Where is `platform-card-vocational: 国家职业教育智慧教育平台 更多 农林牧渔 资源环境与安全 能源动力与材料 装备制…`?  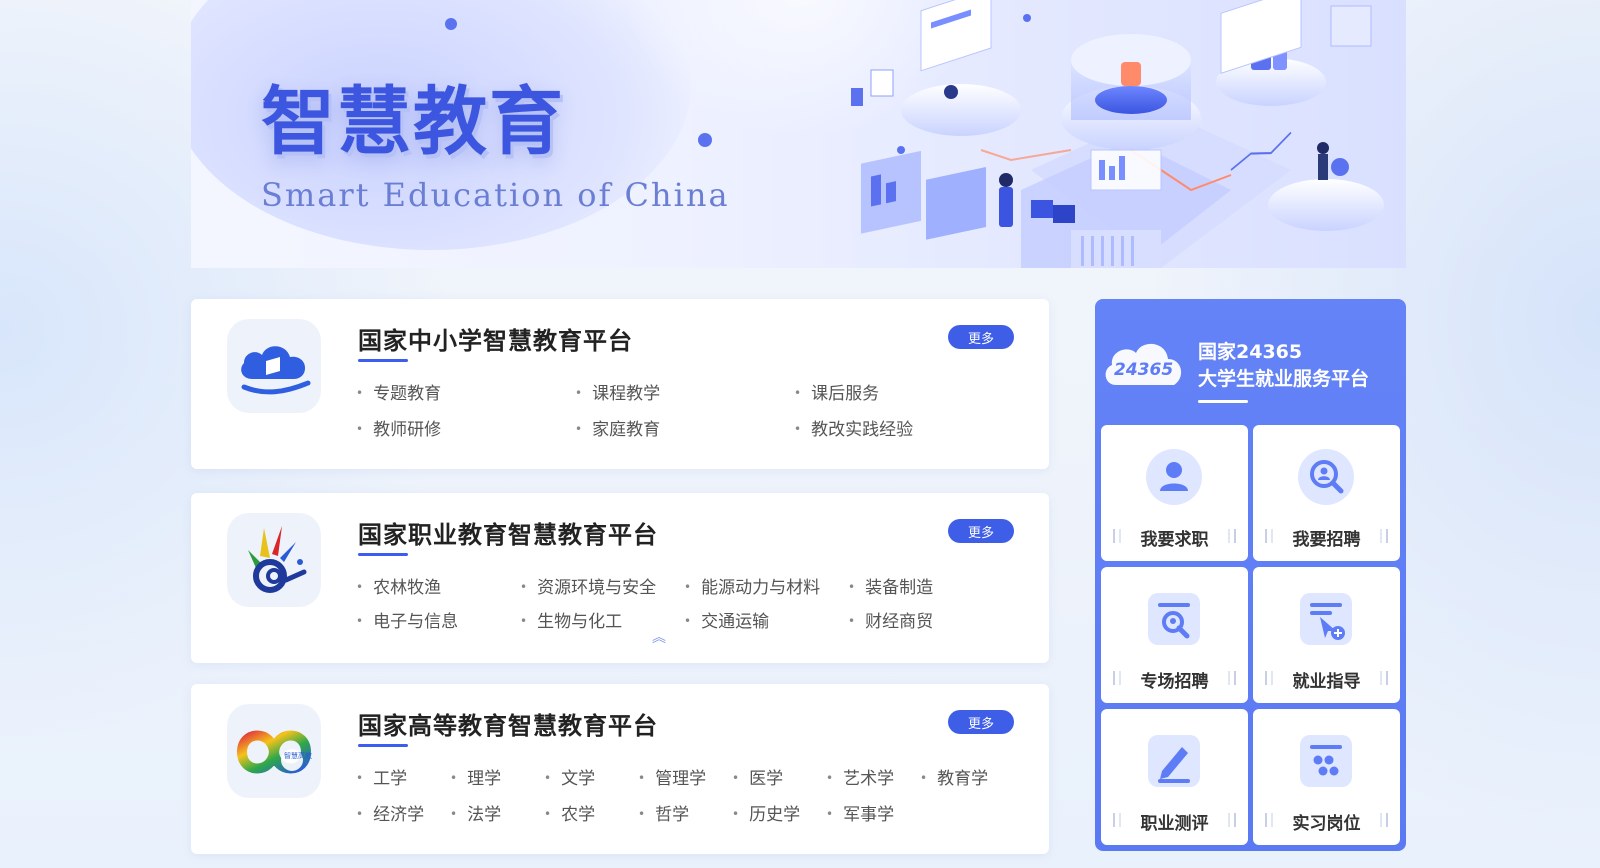
platform-card-vocational: 国家职业教育智慧教育平台 更多 农林牧渔 资源环境与安全 能源动力与材料 装备制… is located at coordinates (620, 578).